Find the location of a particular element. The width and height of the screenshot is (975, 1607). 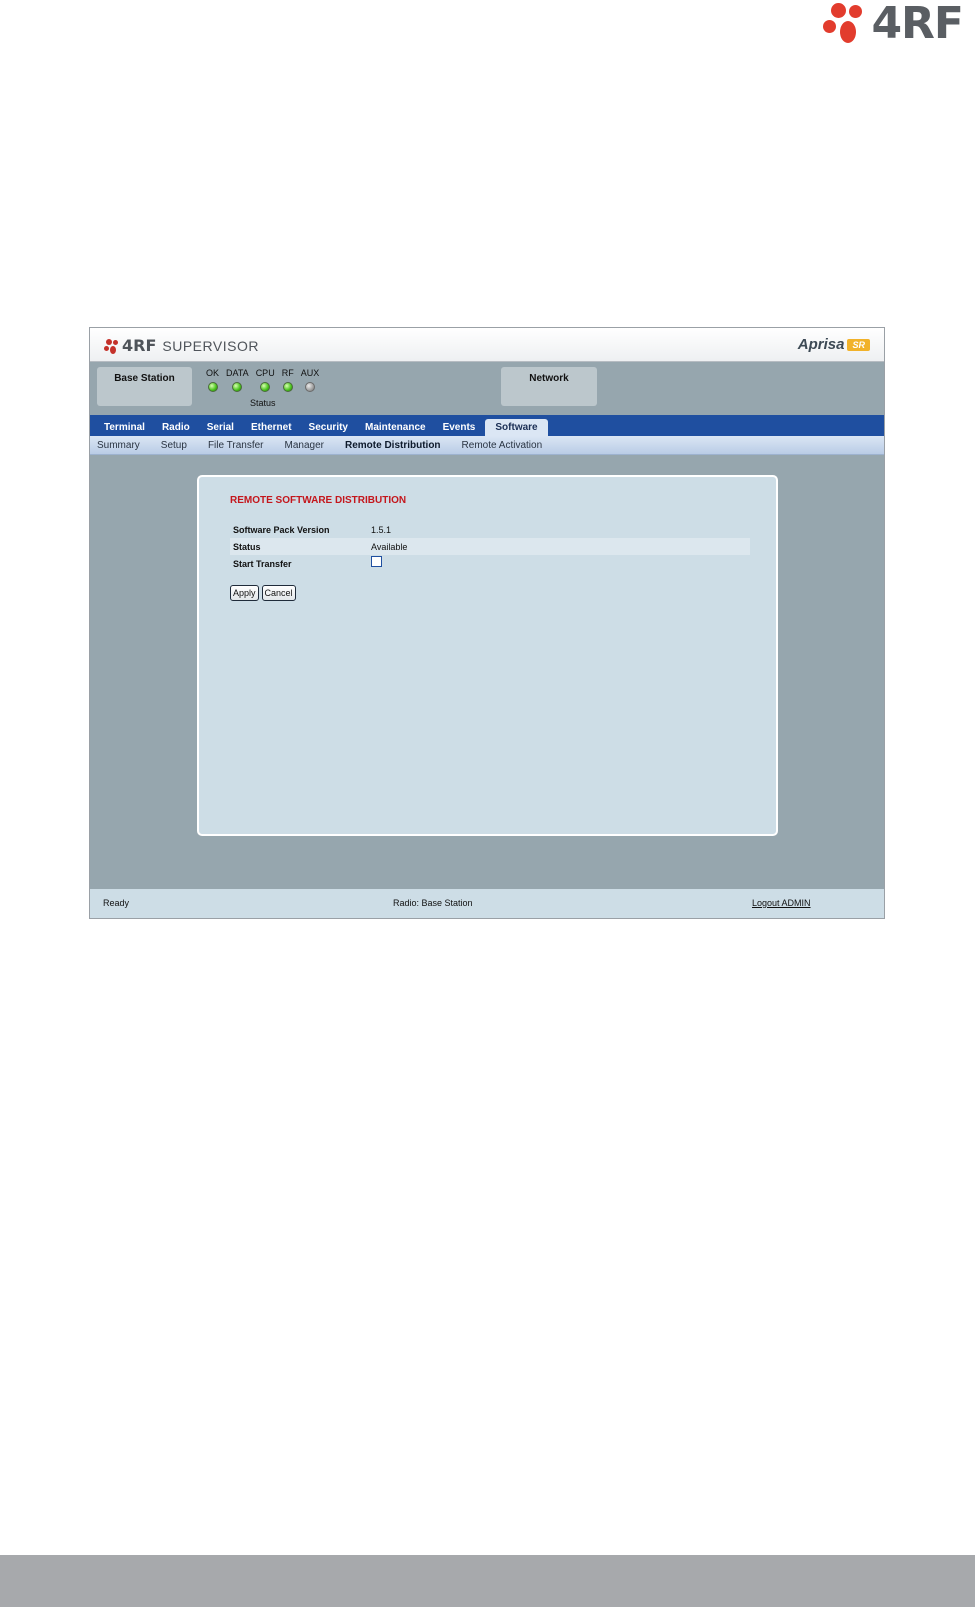

tab-serial: Serial is located at coordinates (220, 427).